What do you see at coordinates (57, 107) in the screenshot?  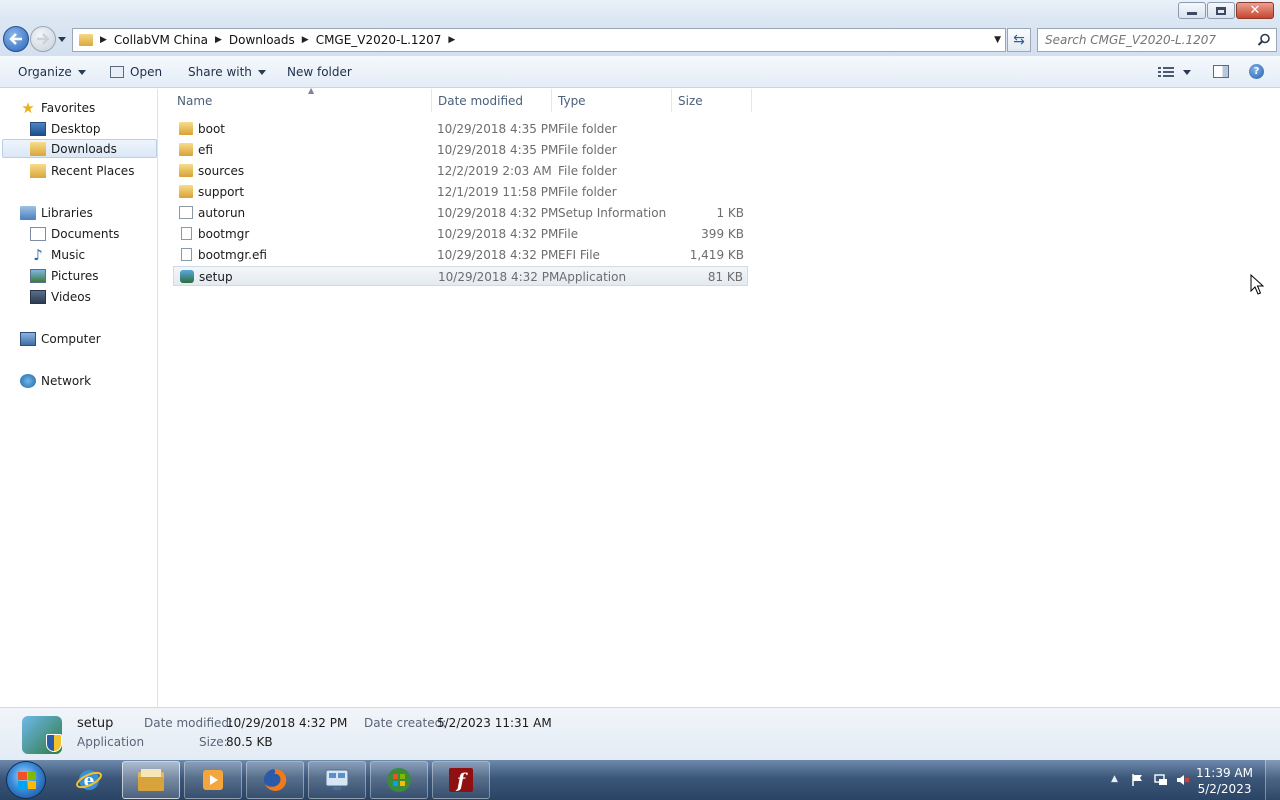 I see `nav-favorites: ★ Favorites` at bounding box center [57, 107].